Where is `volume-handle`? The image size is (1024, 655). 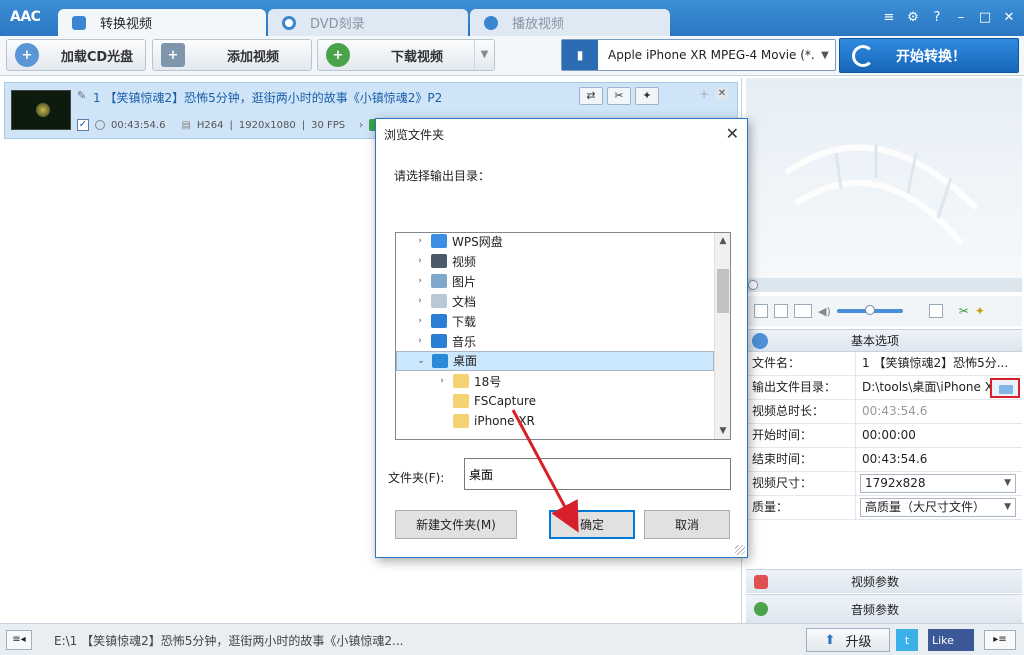
volume-handle is located at coordinates (869, 310).